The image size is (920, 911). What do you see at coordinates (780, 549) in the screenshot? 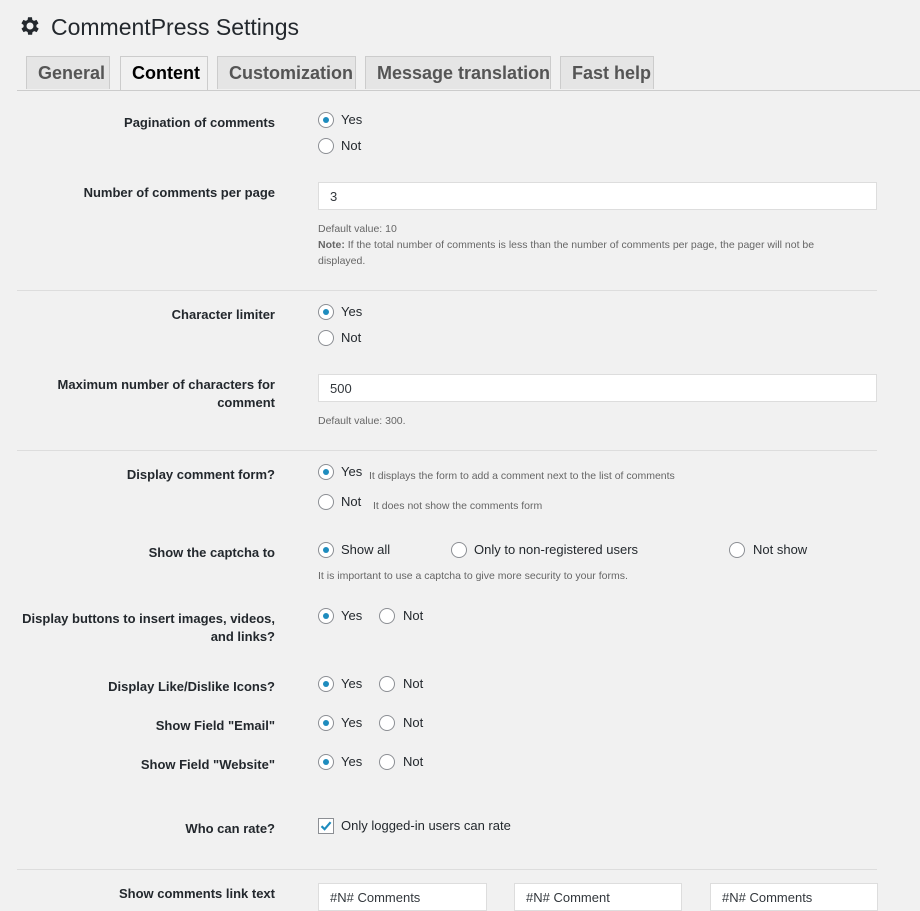
I see `captcha-not-show-label: Not show` at bounding box center [780, 549].